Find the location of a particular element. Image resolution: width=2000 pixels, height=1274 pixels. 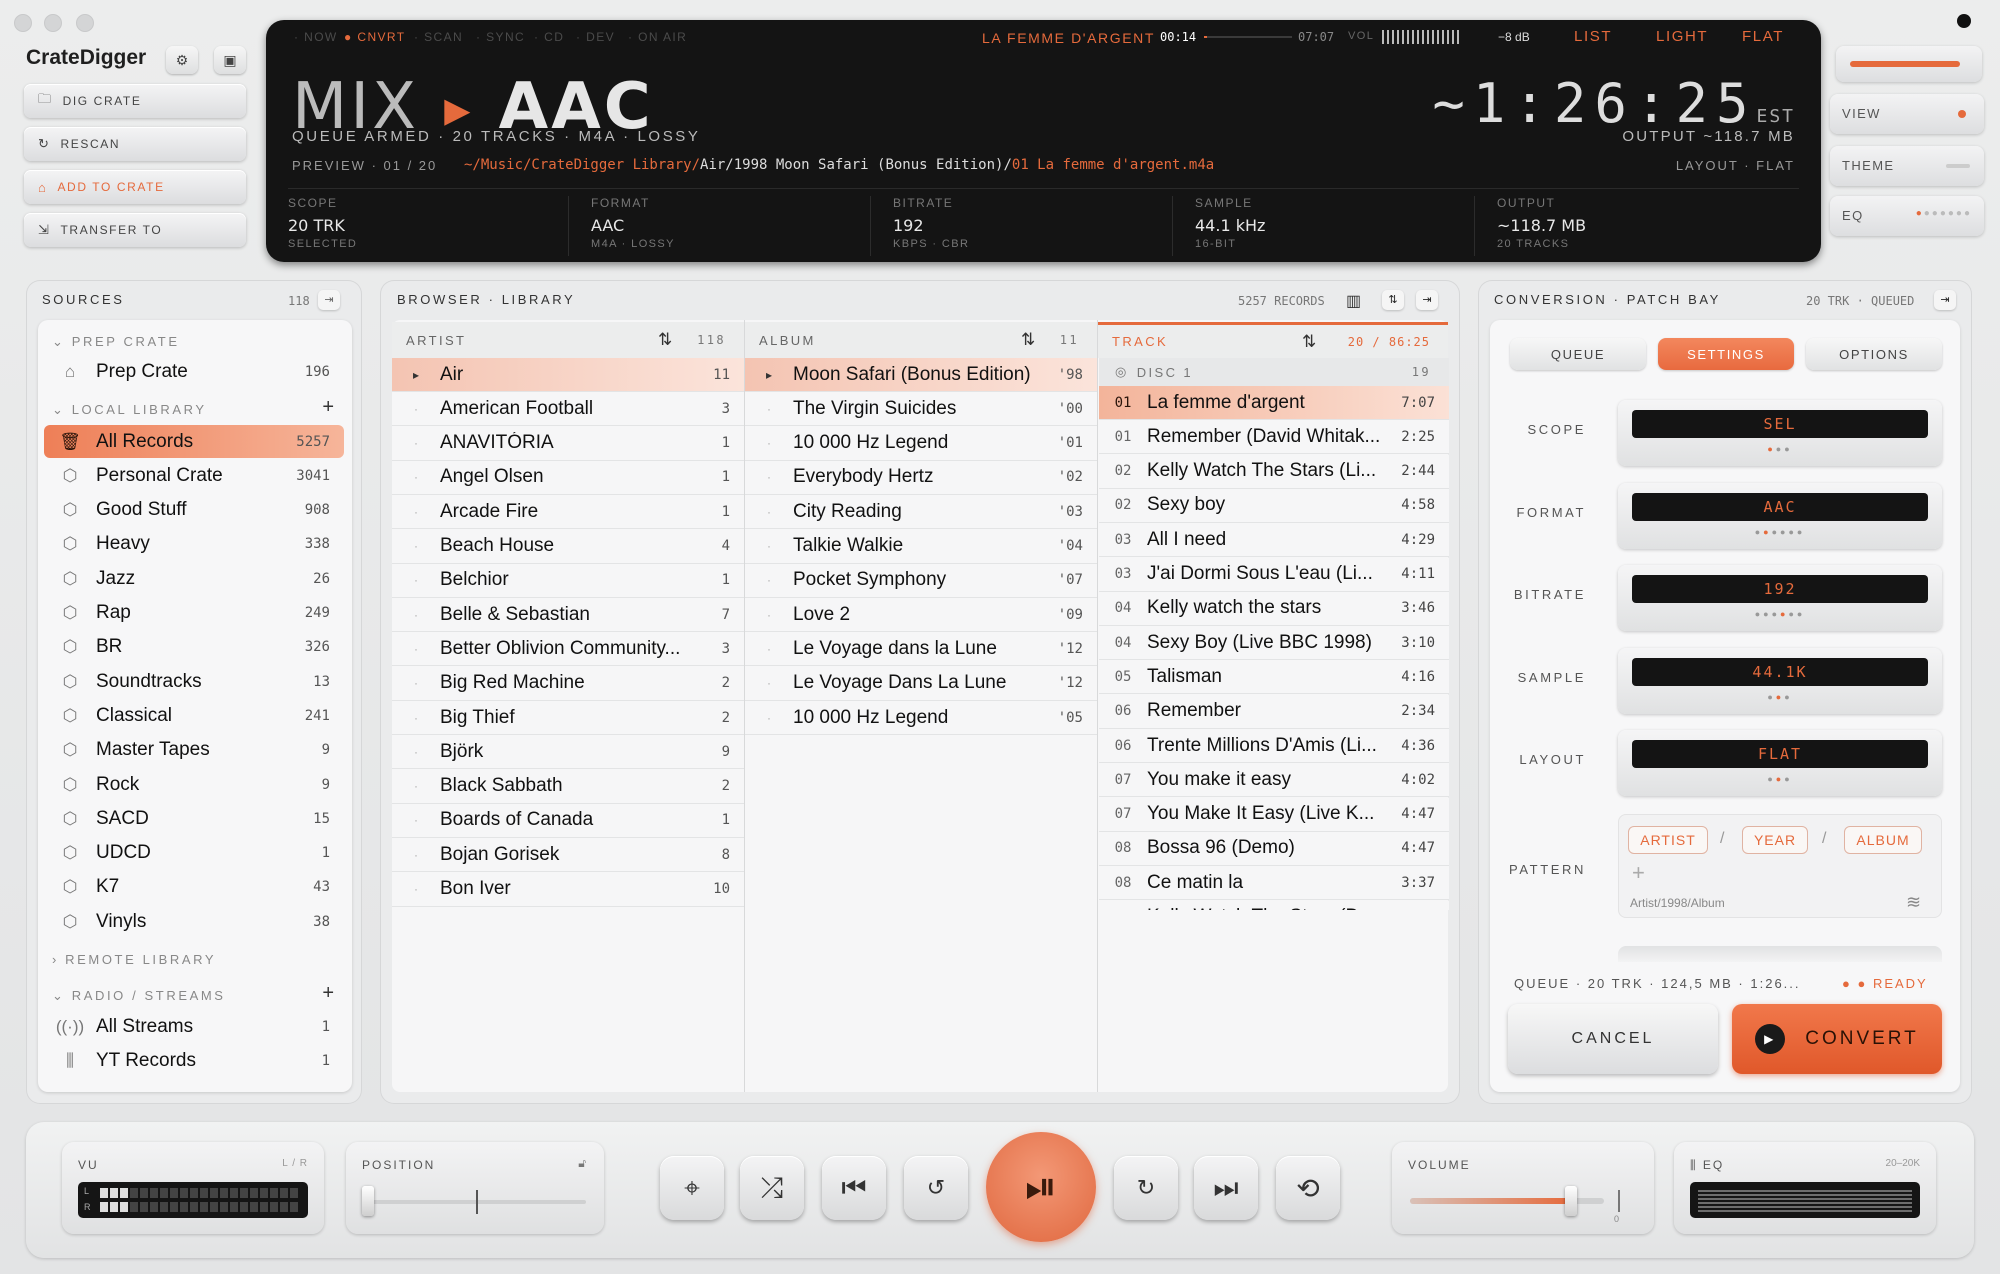

repeat-icon: ⟲ is located at coordinates (1308, 1188).